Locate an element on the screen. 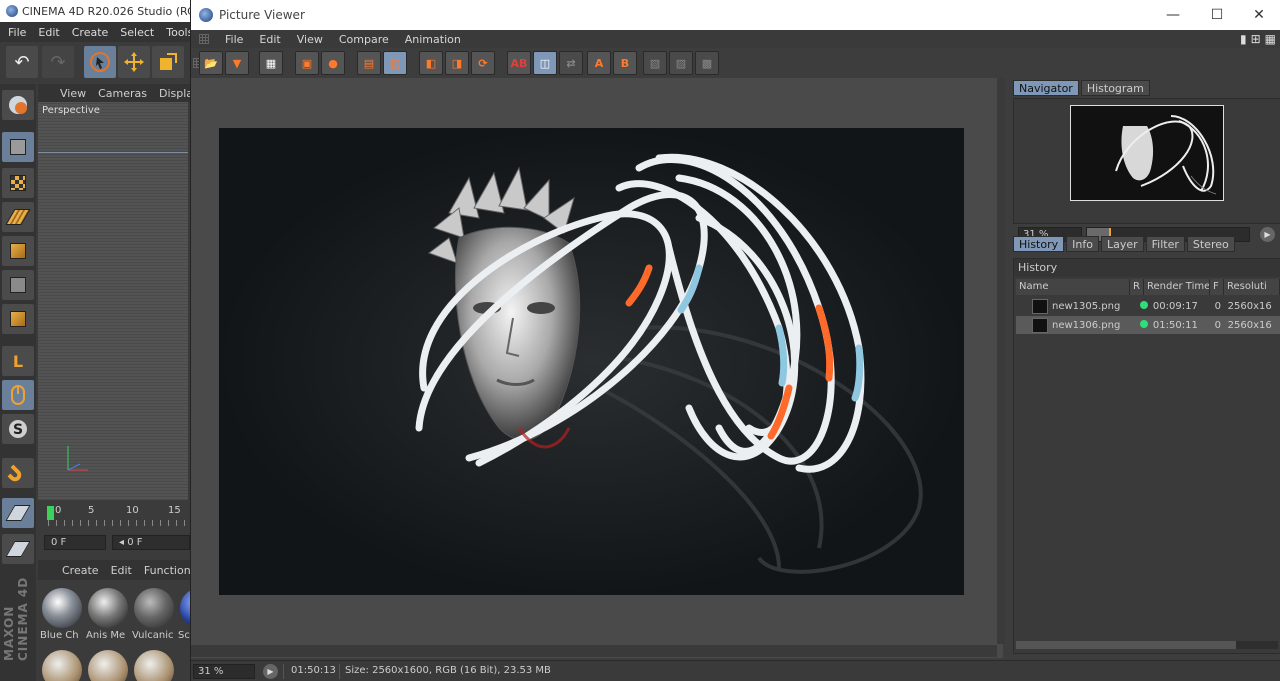  workplane-icon is located at coordinates (18, 217).